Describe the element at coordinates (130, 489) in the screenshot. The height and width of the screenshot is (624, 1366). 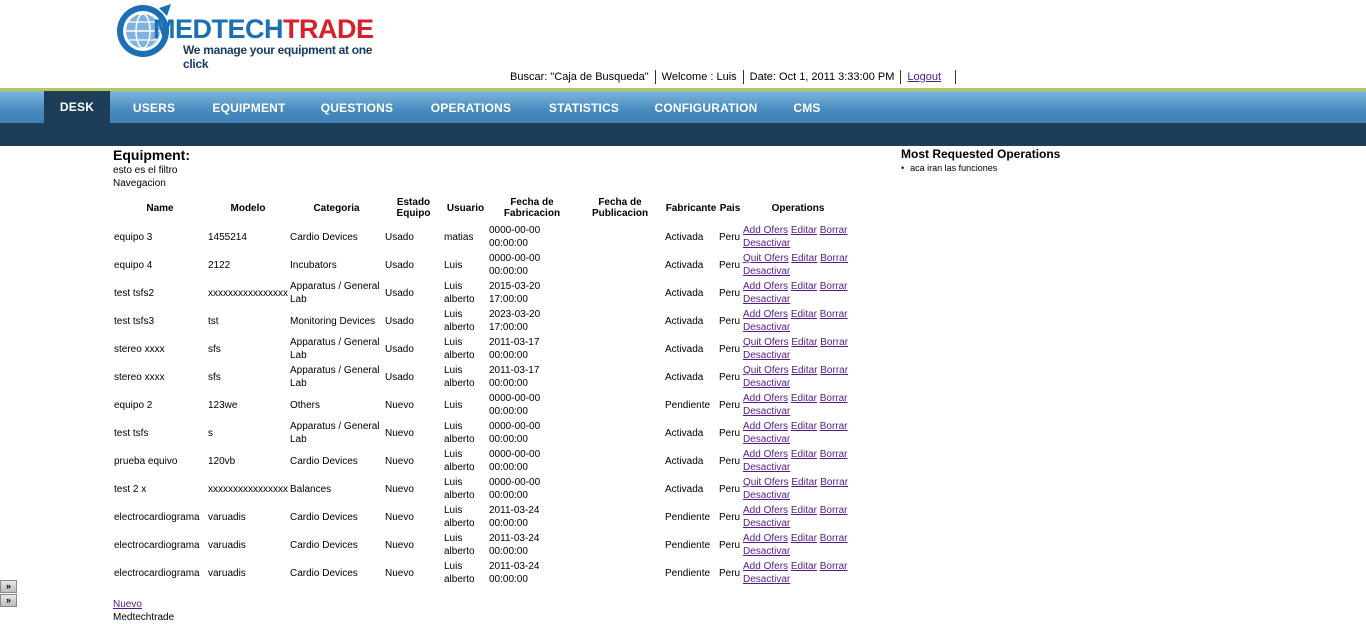
I see `cell-name: test 2 x` at that location.